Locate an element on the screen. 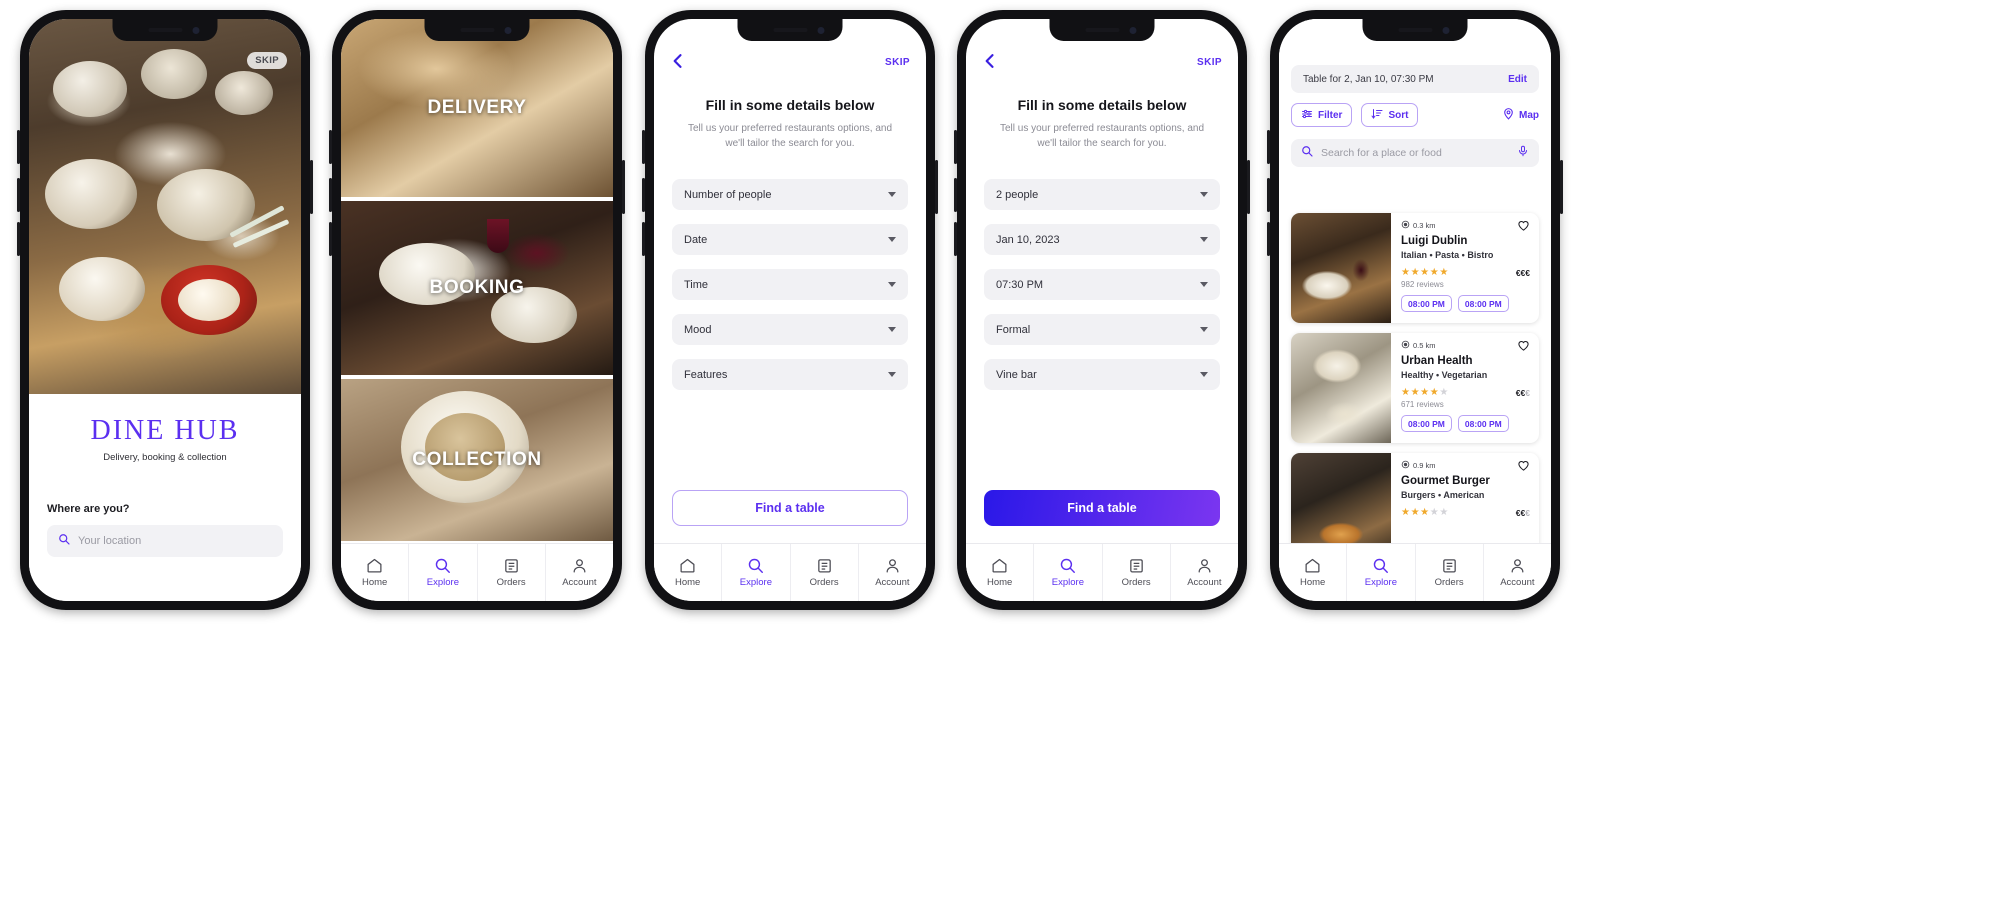 This screenshot has width=2000, height=900. service-label-booking: BOOKING is located at coordinates (477, 287).